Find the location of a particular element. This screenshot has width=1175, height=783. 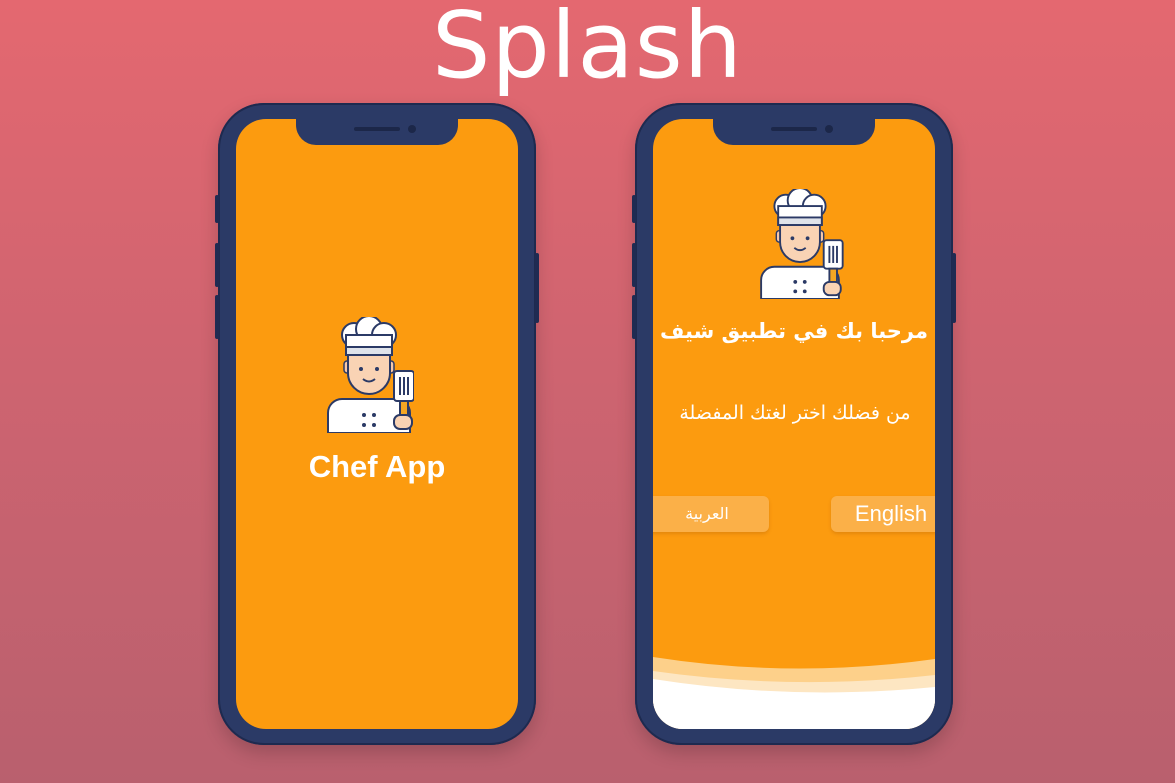

page-title: Splash is located at coordinates (587, 49).